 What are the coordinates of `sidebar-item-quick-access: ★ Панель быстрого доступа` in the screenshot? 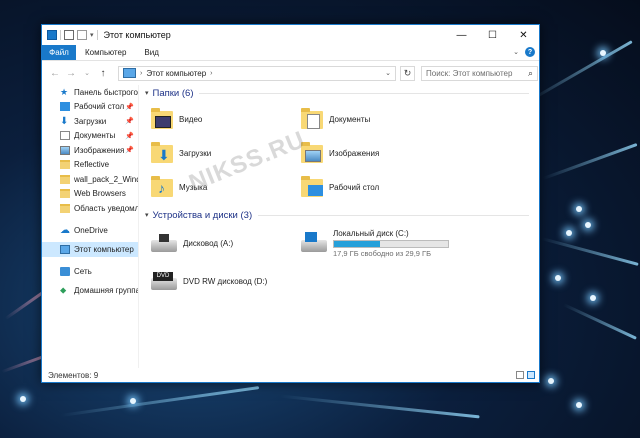 It's located at (90, 92).